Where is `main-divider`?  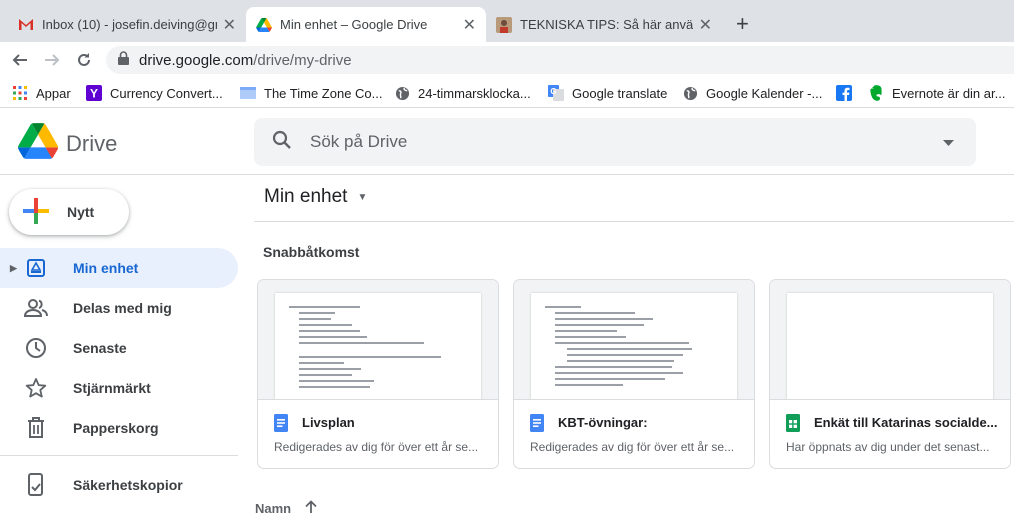 main-divider is located at coordinates (634, 221).